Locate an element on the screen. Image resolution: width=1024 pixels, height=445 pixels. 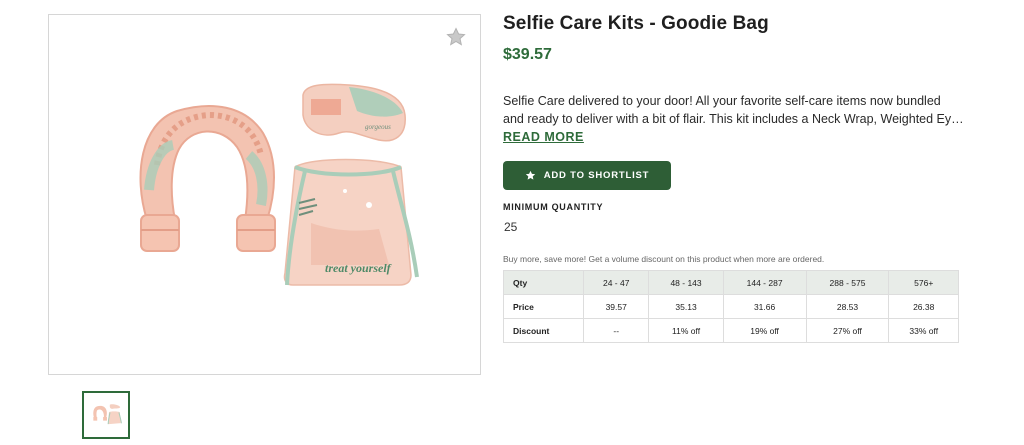
add-to-shortlist-button: ADD TO SHORTLIST is located at coordinates (587, 175).